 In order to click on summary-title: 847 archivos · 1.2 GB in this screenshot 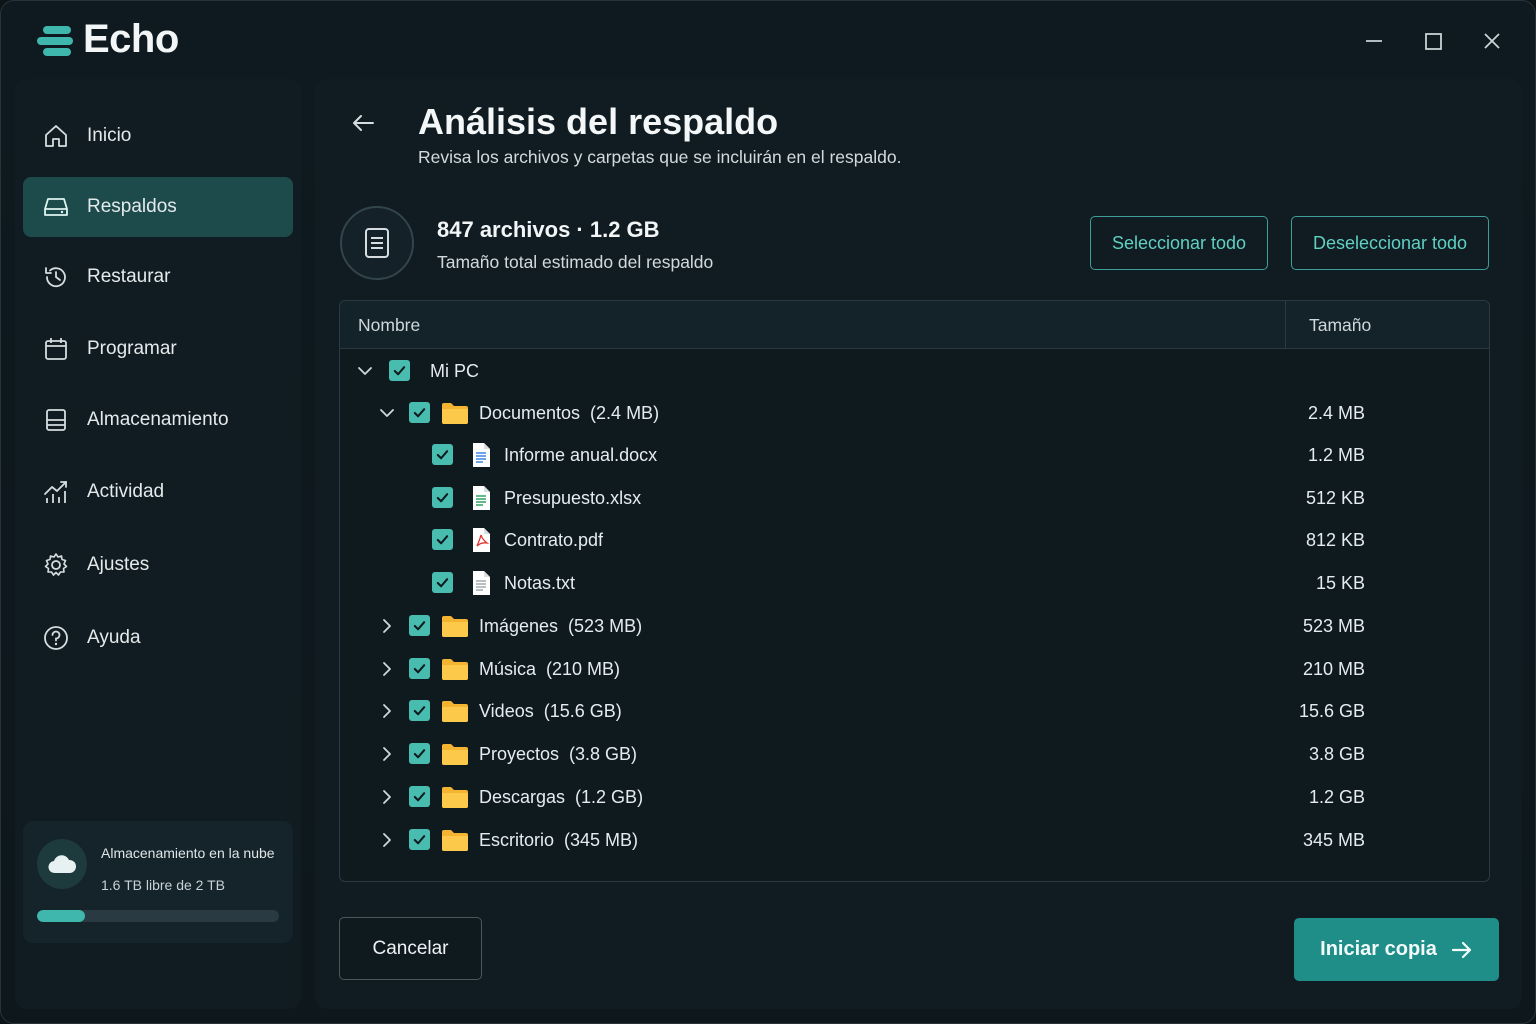, I will do `click(548, 229)`.